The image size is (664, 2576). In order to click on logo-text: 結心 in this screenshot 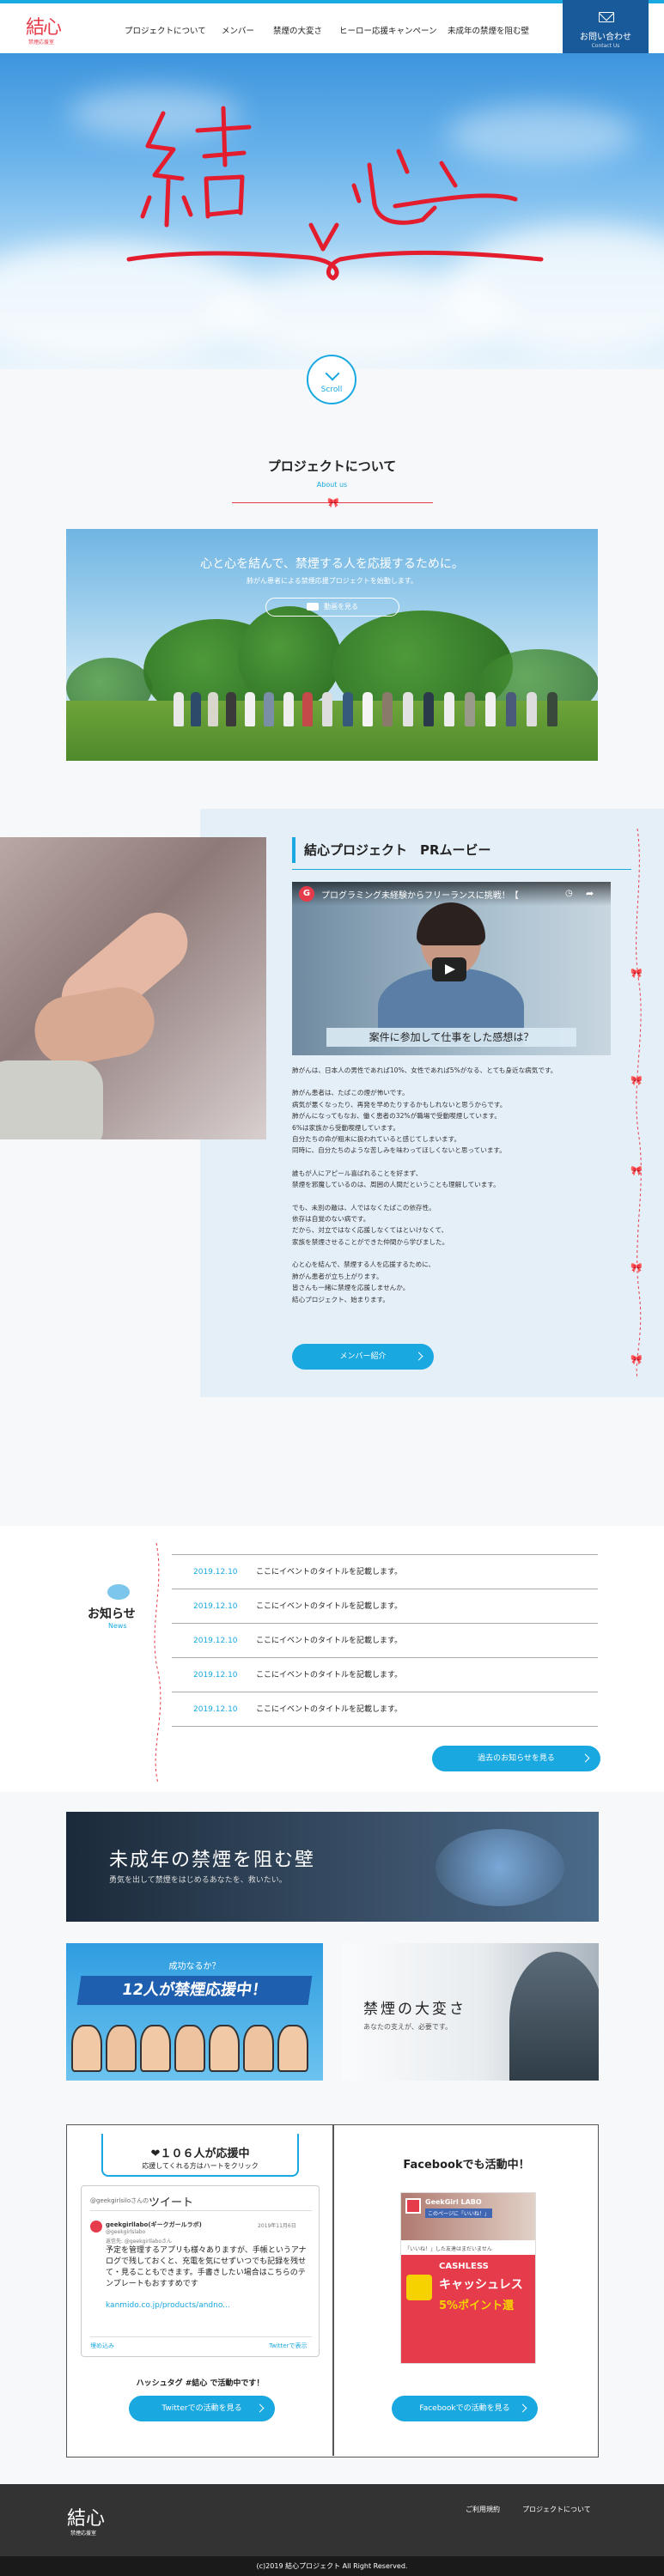, I will do `click(44, 28)`.